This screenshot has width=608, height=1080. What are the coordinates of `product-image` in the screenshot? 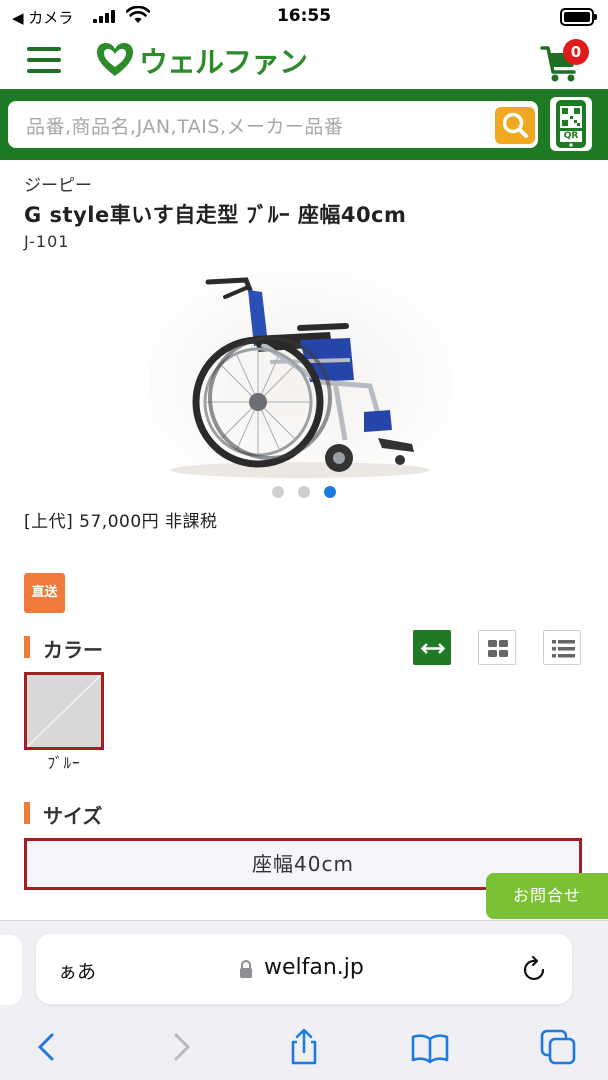 It's located at (300, 371).